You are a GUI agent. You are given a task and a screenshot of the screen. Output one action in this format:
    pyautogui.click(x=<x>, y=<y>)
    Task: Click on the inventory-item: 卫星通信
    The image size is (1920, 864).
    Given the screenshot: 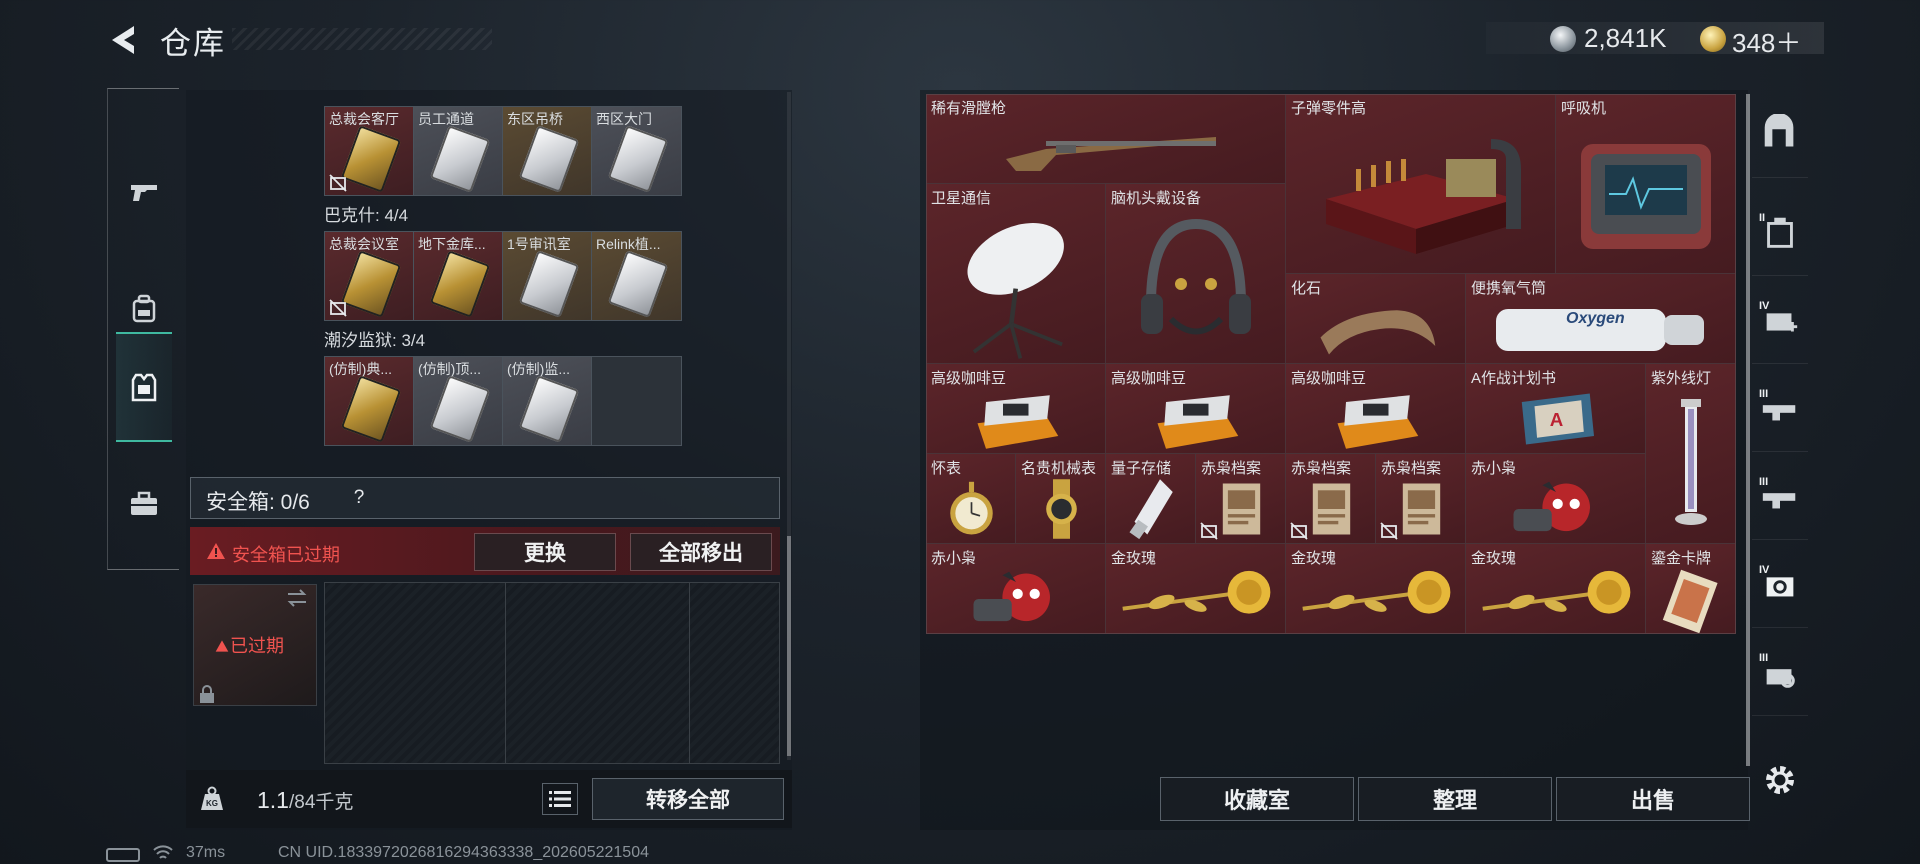 What is the action you would take?
    pyautogui.click(x=1016, y=274)
    